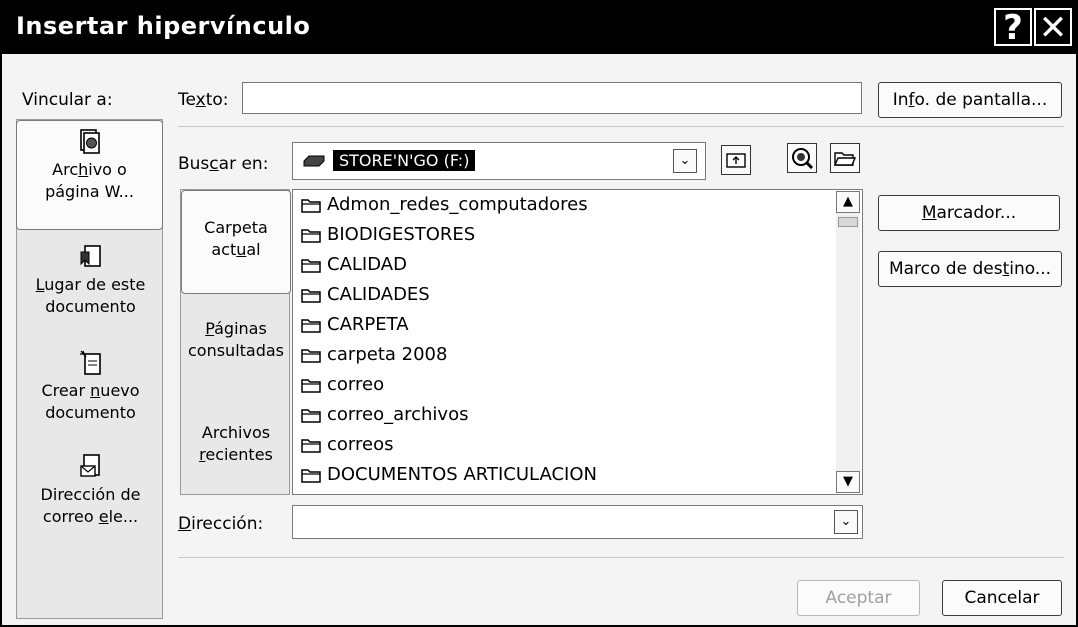 This screenshot has width=1078, height=627. I want to click on separator-bottom, so click(621, 557).